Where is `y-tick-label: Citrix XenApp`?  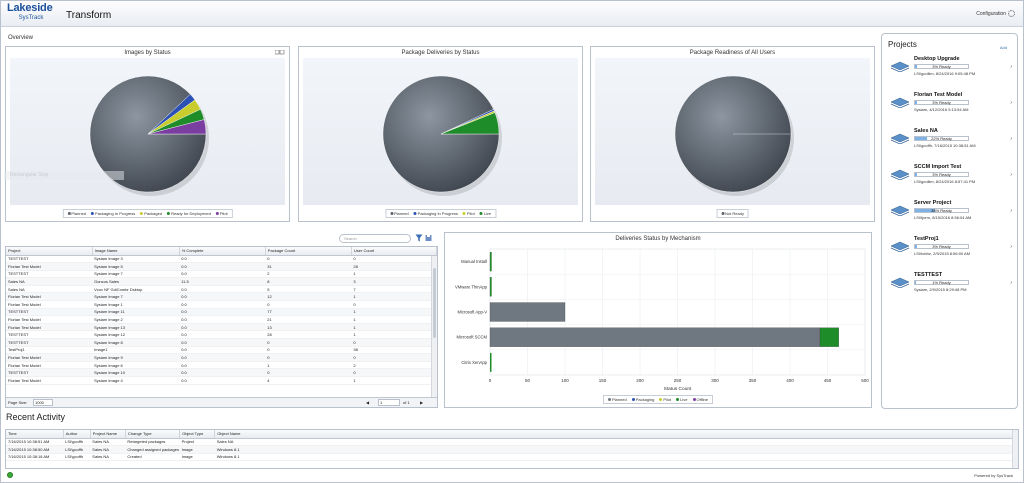 y-tick-label: Citrix XenApp is located at coordinates (474, 362).